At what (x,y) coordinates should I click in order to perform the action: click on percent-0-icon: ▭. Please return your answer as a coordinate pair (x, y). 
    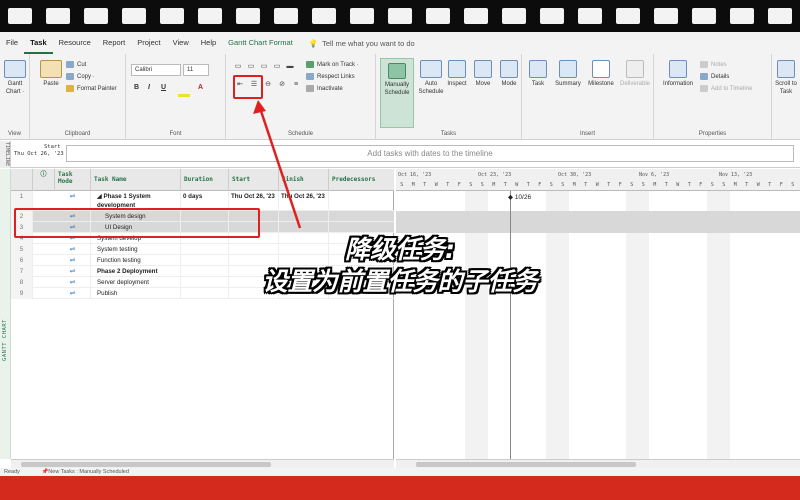
    Looking at the image, I should click on (238, 67).